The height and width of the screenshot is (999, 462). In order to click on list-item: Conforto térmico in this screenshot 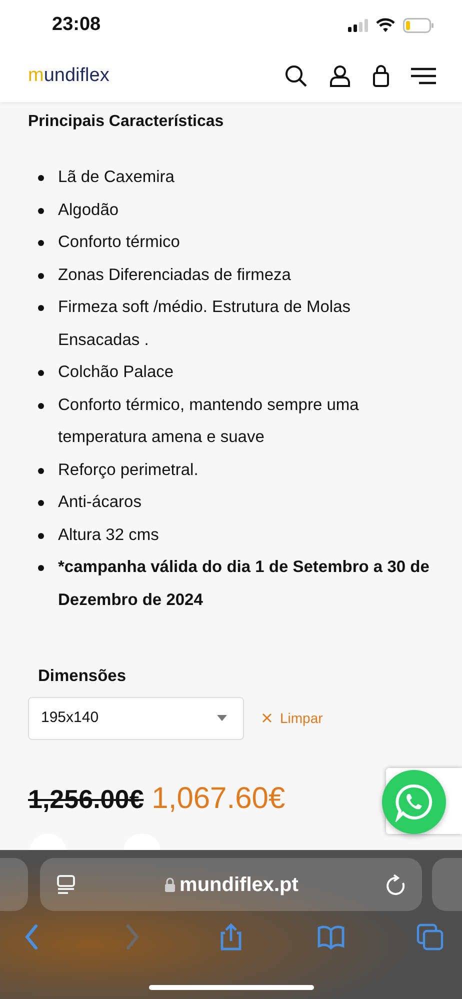, I will do `click(119, 243)`.